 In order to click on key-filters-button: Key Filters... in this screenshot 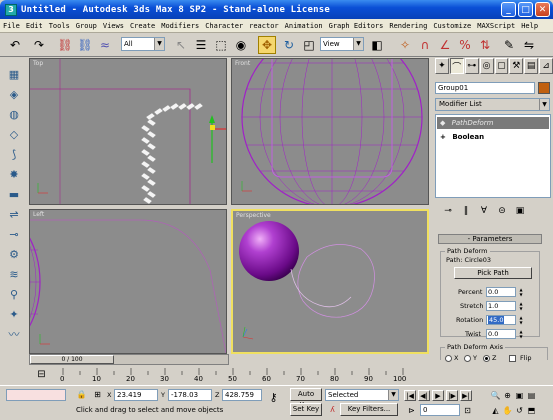, I will do `click(369, 409)`.